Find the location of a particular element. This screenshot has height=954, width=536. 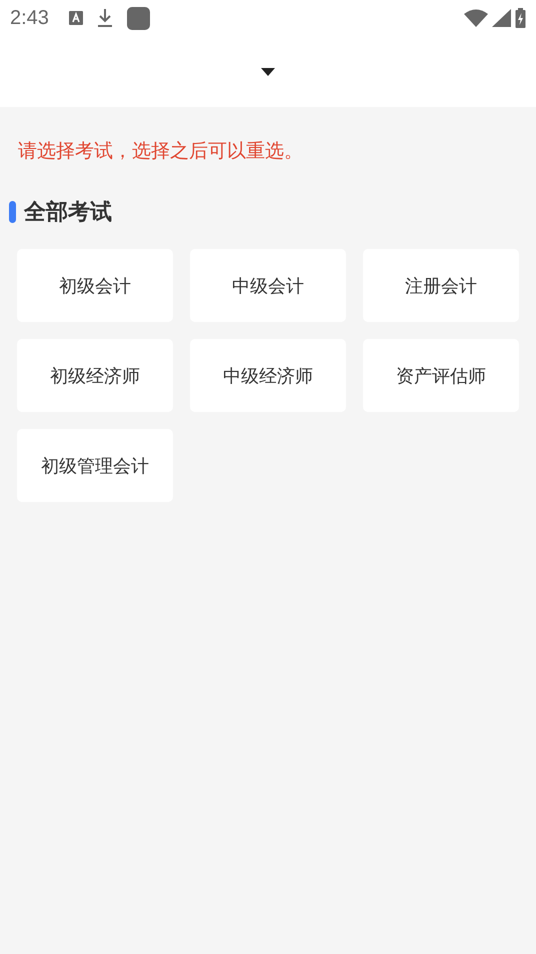

section-title: 全部考试 is located at coordinates (68, 213).